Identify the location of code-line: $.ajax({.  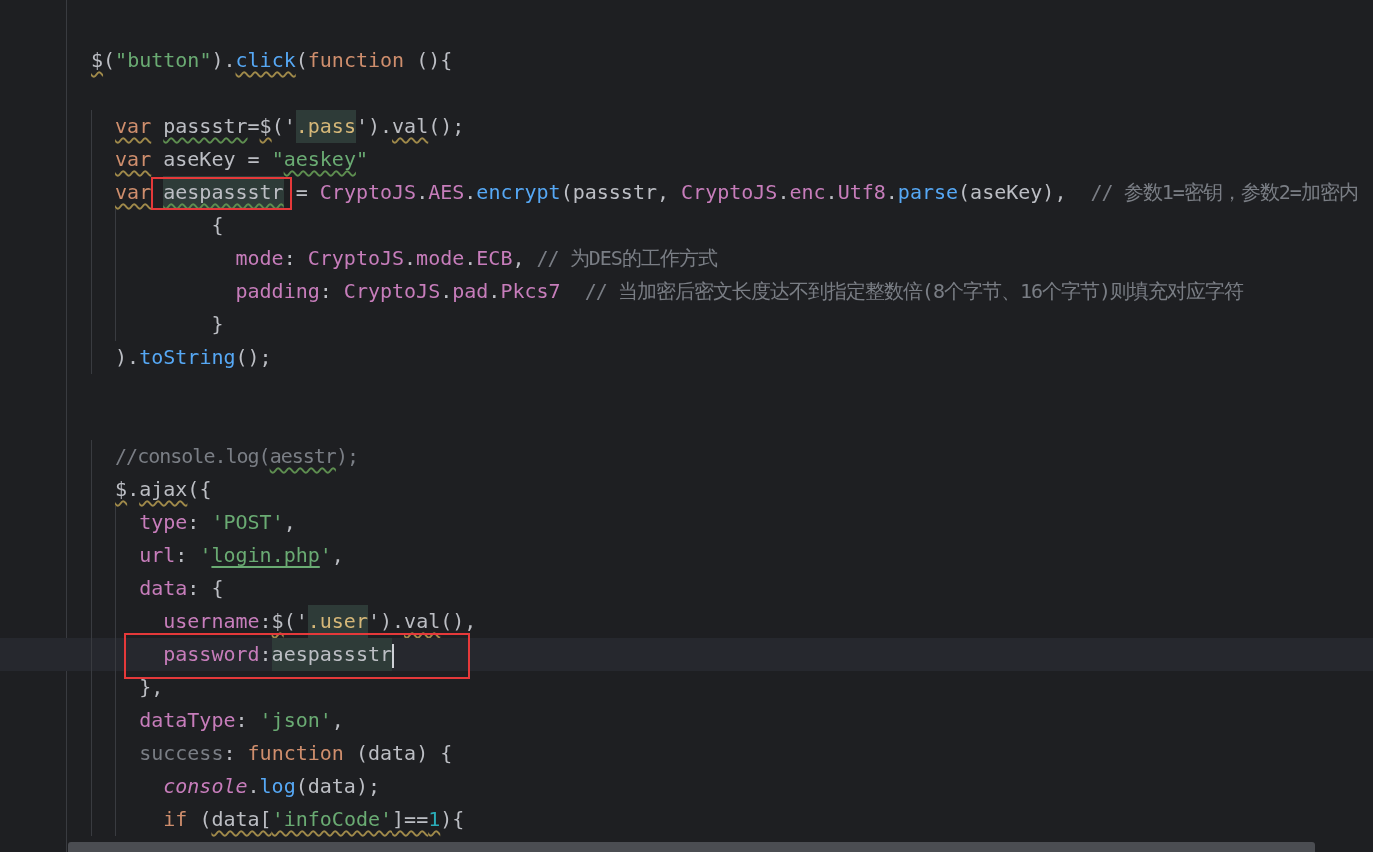
(163, 489).